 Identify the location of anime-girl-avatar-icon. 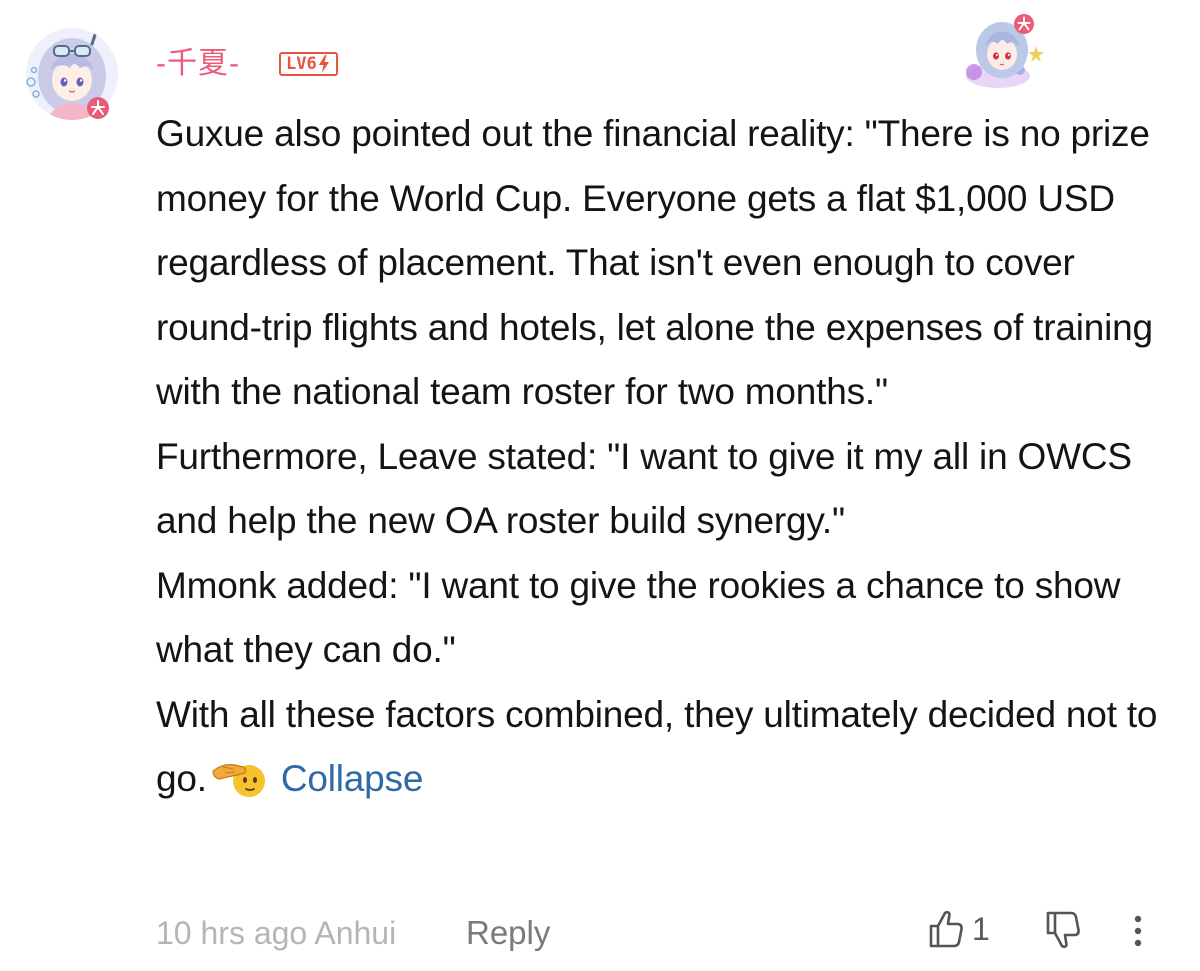
(72, 74).